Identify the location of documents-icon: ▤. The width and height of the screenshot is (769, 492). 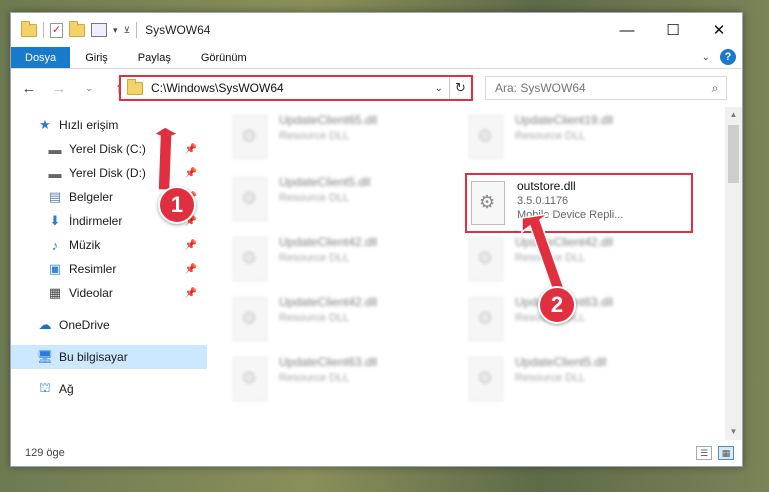
(55, 196).